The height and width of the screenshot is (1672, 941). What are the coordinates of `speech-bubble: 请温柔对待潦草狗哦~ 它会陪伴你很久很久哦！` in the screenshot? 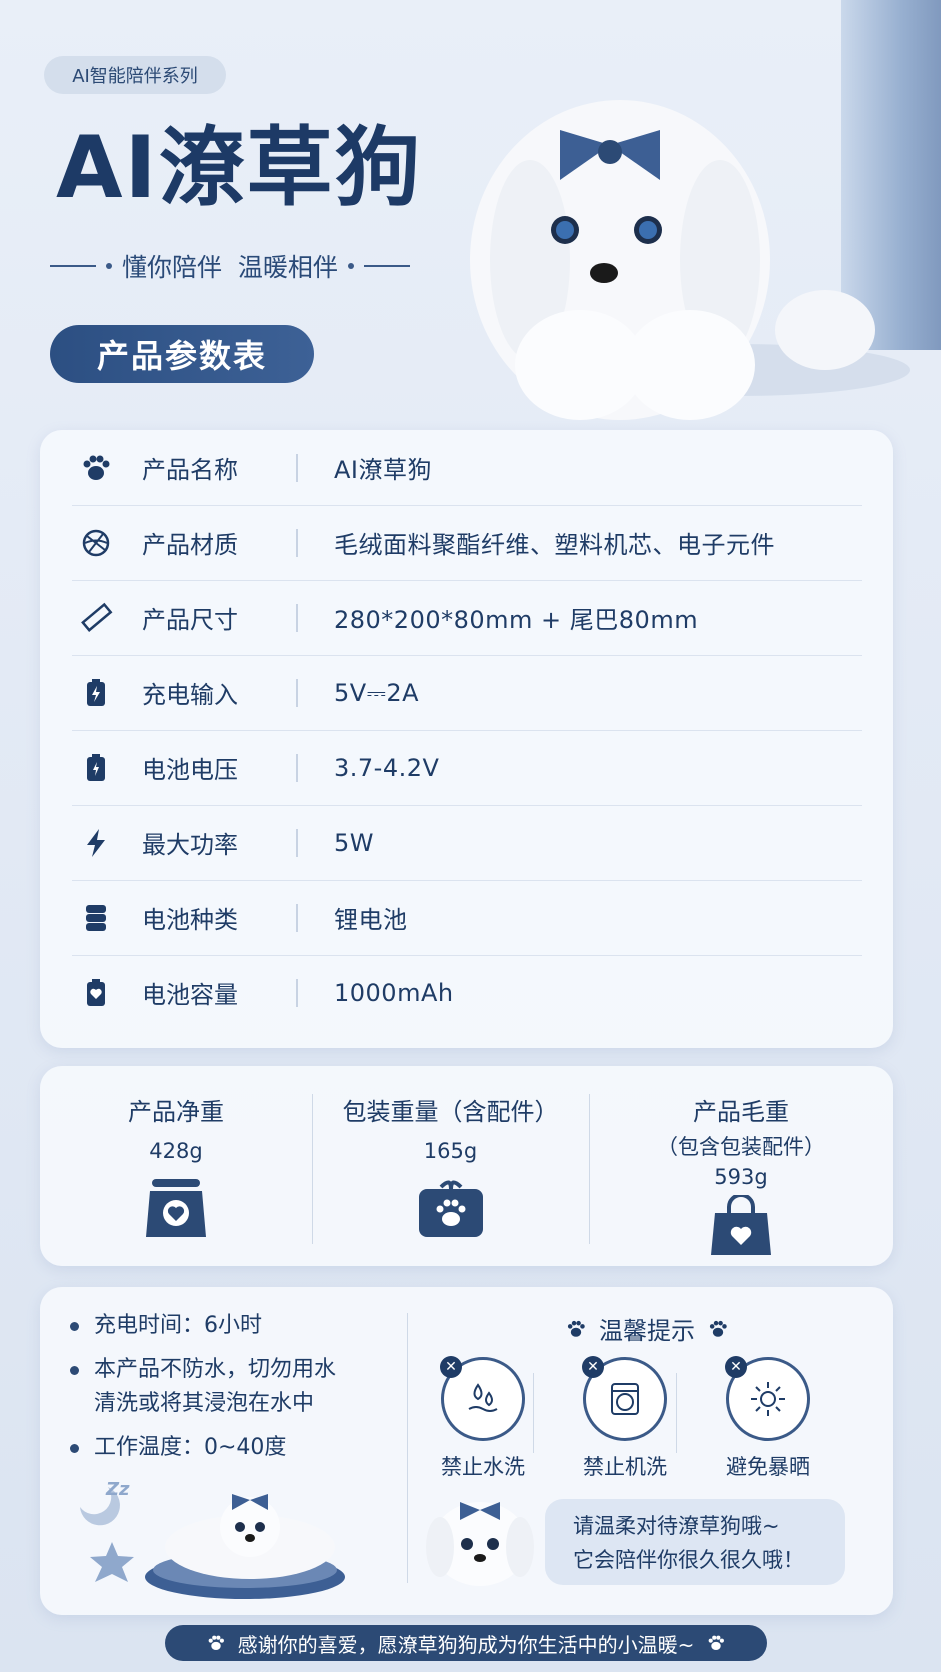 It's located at (695, 1542).